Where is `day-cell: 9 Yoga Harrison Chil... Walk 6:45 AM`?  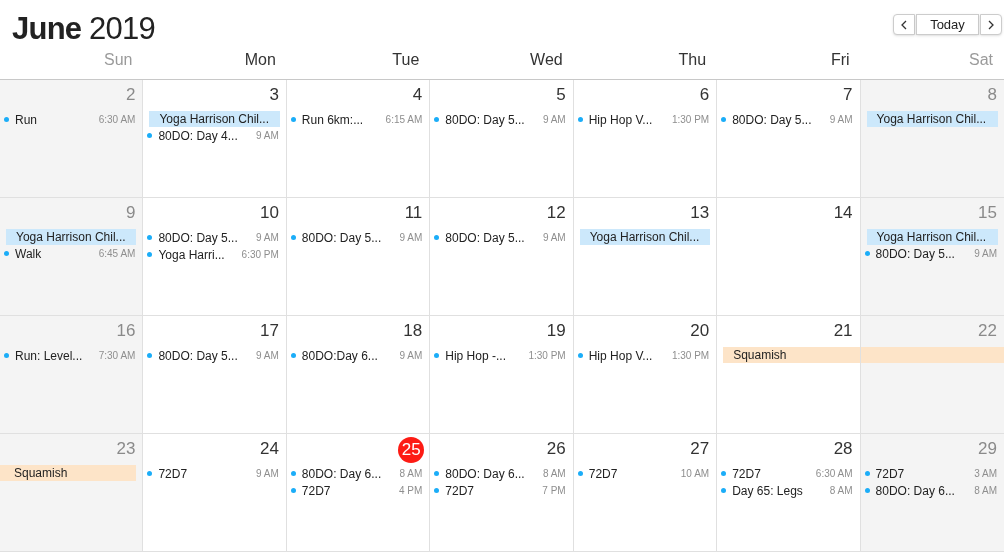
day-cell: 9 Yoga Harrison Chil... Walk 6:45 AM is located at coordinates (72, 256).